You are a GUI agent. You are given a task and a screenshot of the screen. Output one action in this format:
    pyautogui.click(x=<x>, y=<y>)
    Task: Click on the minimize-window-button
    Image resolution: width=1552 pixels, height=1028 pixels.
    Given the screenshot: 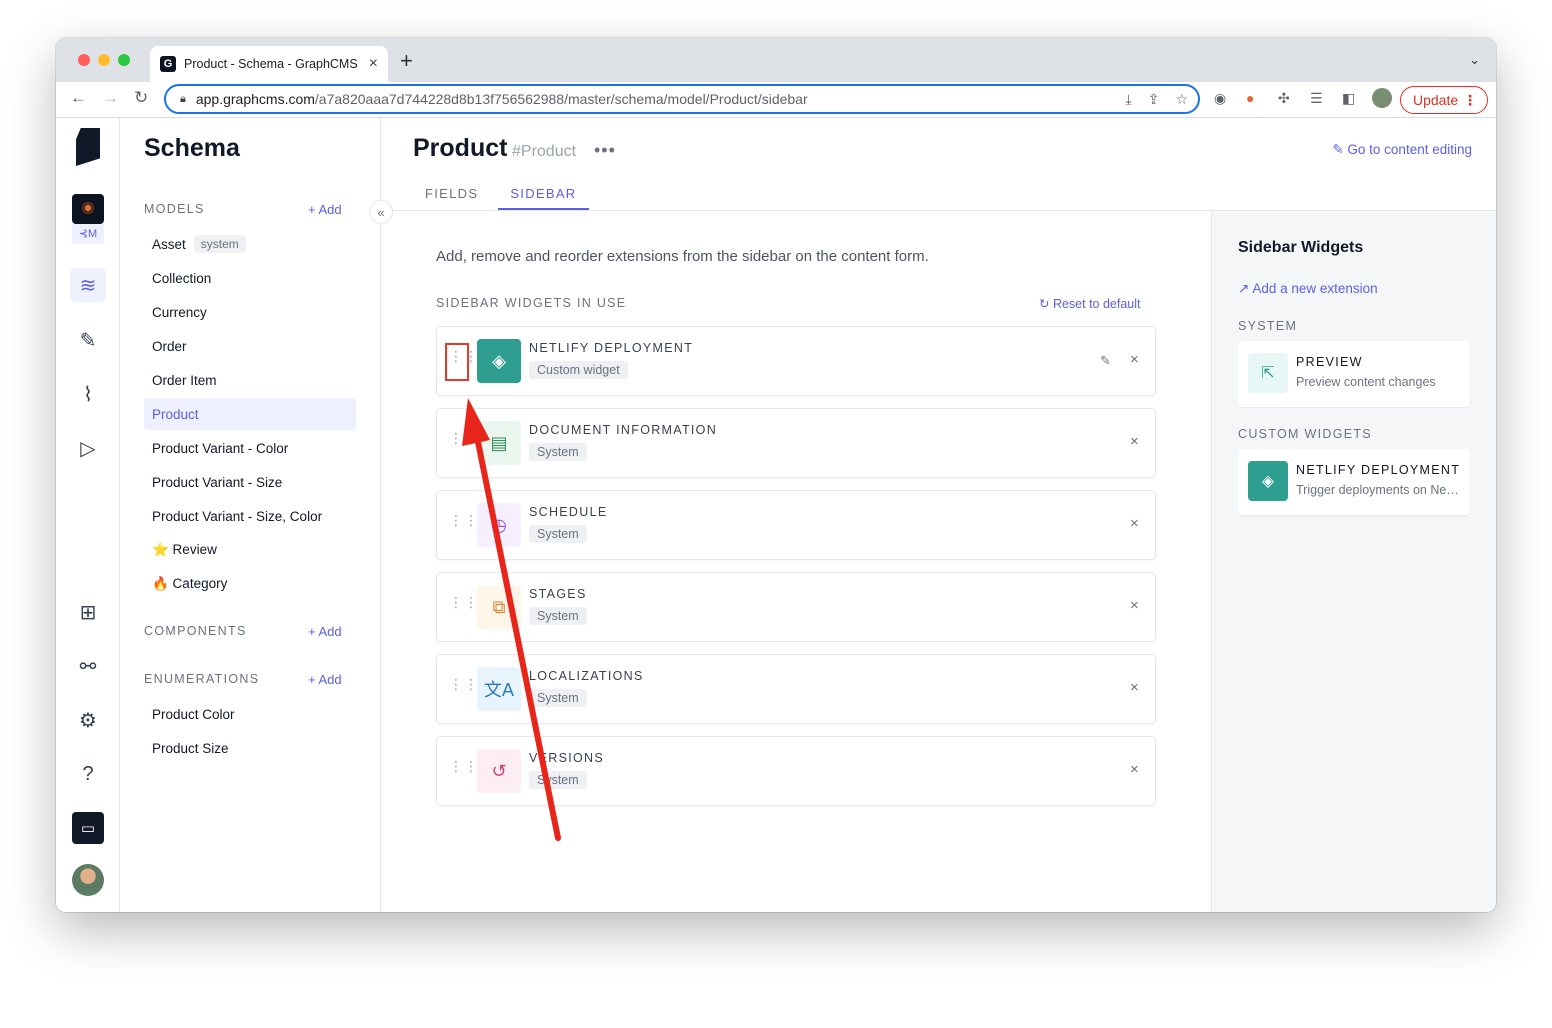 What is the action you would take?
    pyautogui.click(x=104, y=60)
    